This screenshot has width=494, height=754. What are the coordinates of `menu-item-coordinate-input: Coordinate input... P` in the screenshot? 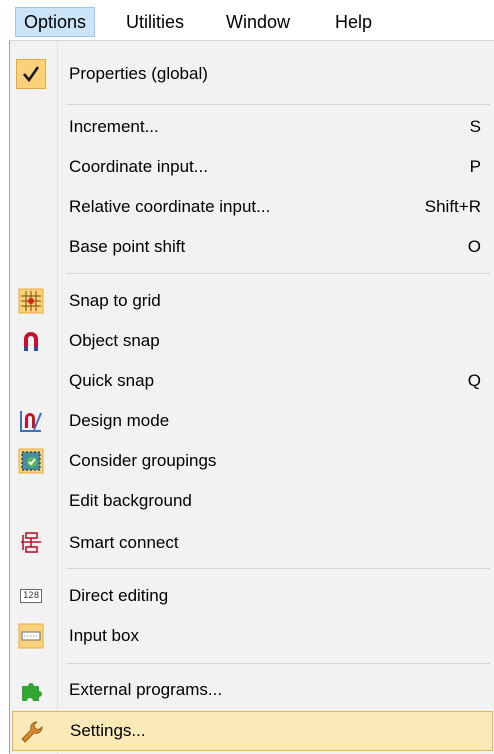 It's located at (252, 167).